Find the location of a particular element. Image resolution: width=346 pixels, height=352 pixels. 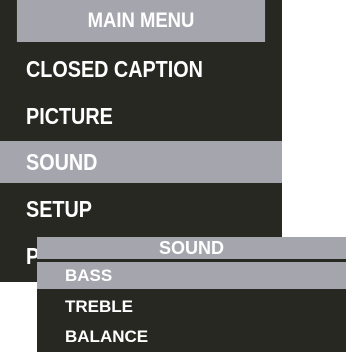

menu-item-label: SETUP is located at coordinates (59, 209).